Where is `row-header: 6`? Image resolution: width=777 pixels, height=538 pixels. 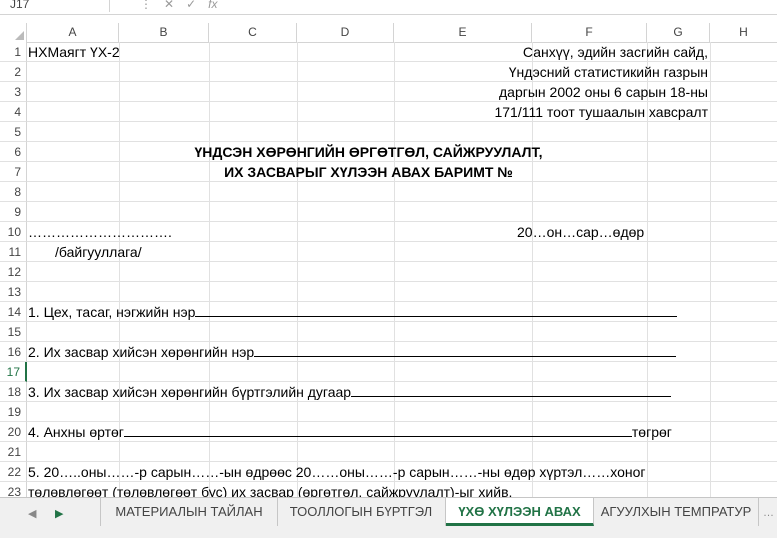 row-header: 6 is located at coordinates (13, 152).